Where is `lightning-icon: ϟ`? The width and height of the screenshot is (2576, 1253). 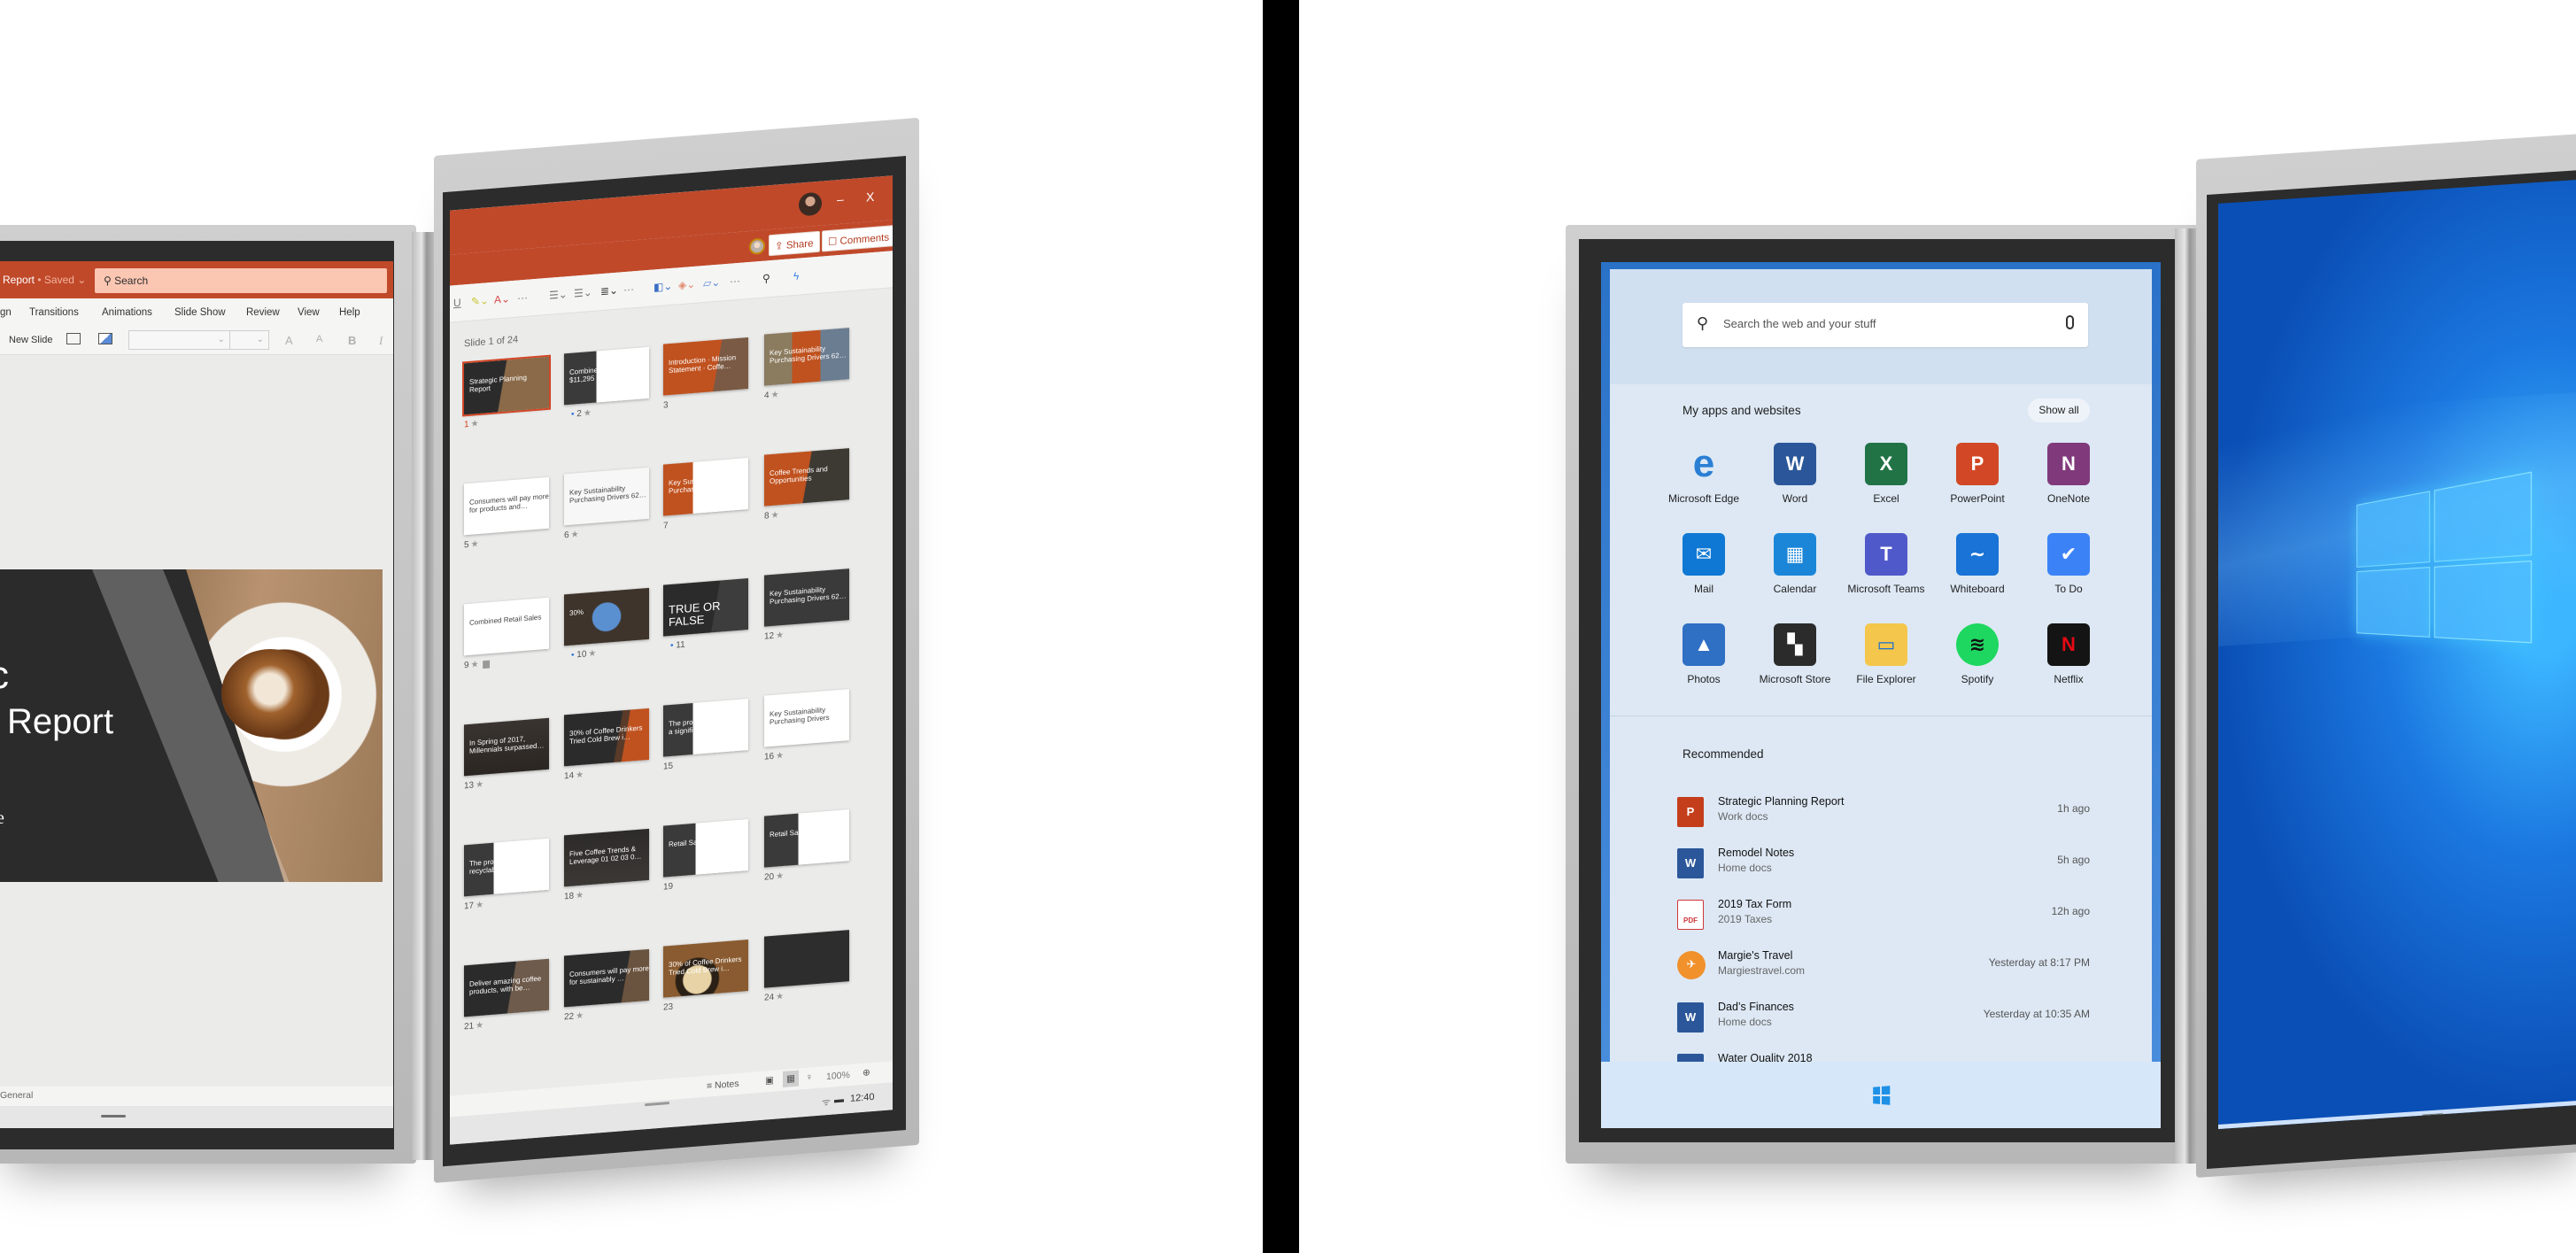
lightning-icon: ϟ is located at coordinates (796, 276).